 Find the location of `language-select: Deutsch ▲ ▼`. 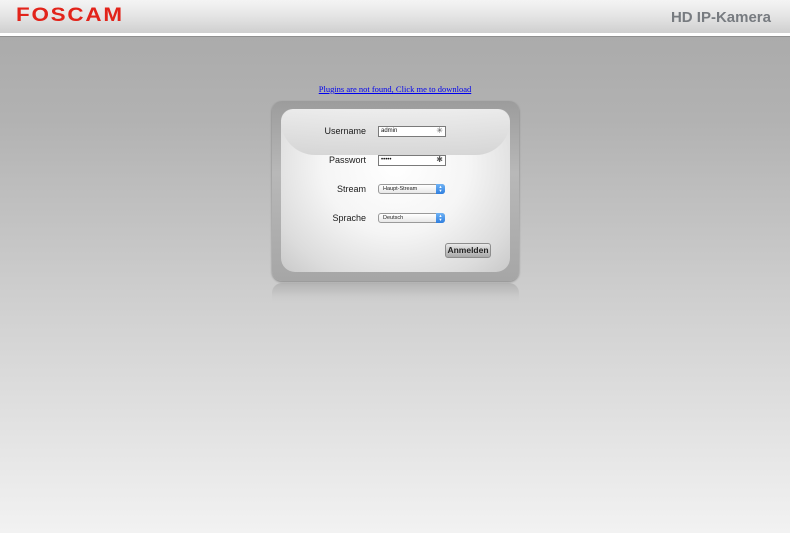

language-select: Deutsch ▲ ▼ is located at coordinates (411, 218).